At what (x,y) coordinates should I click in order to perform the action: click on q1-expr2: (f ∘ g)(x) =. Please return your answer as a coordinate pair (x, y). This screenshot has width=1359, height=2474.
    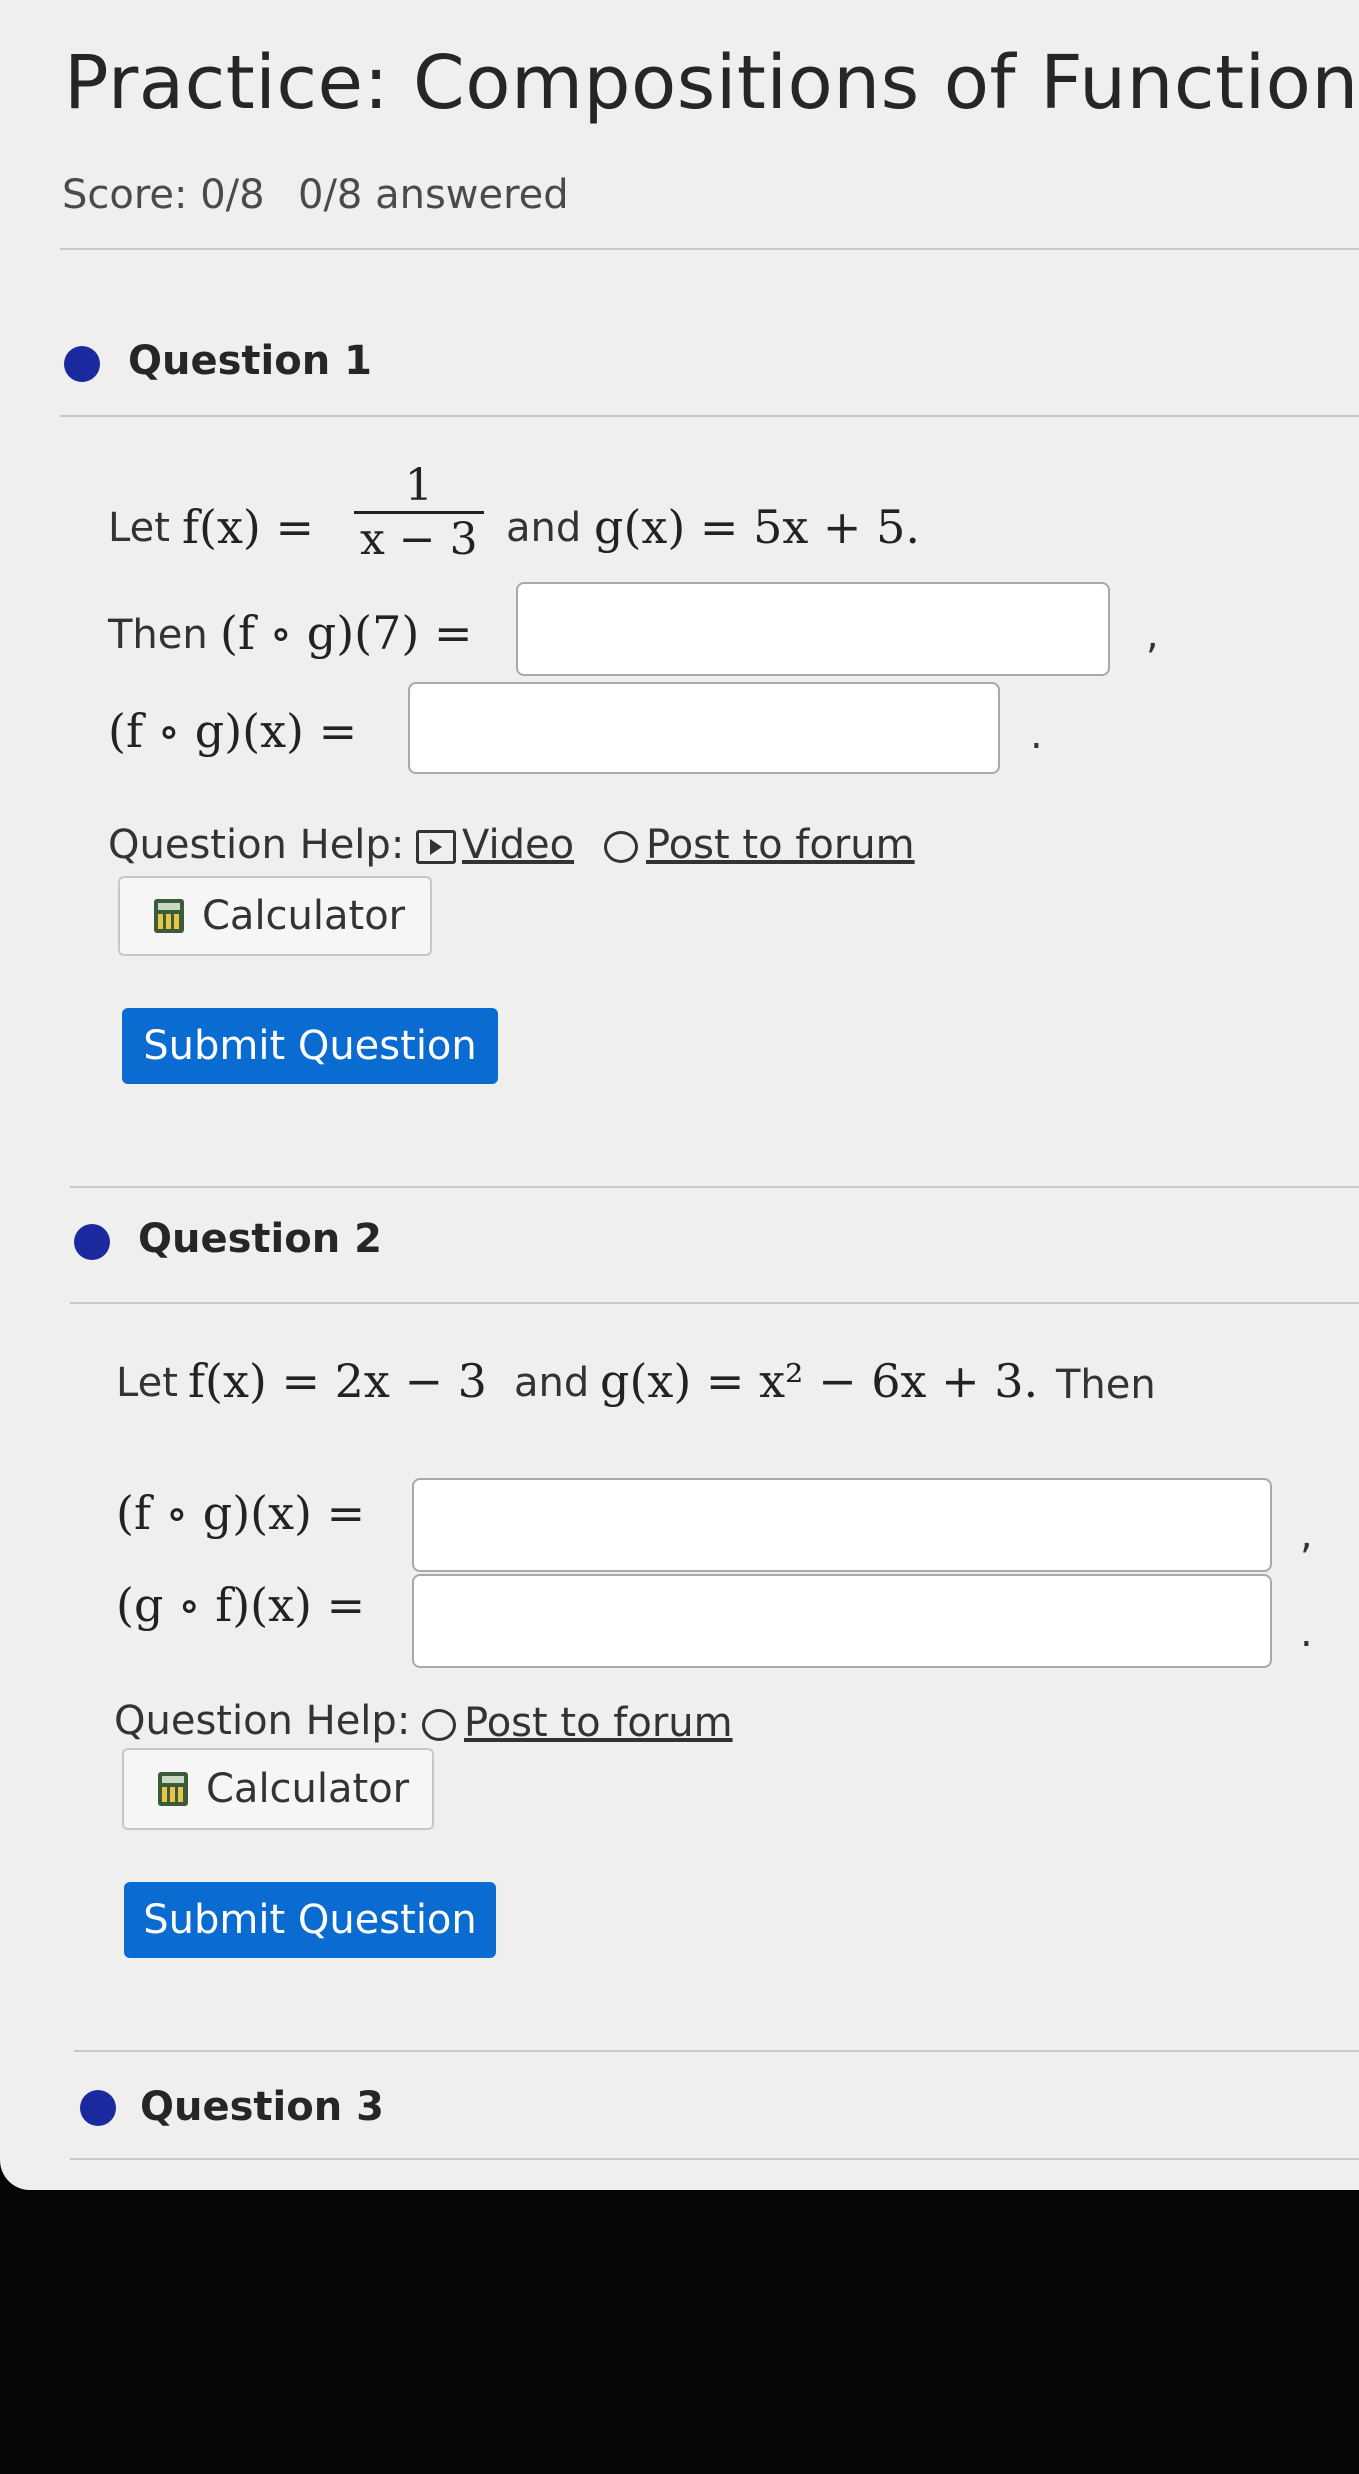
    Looking at the image, I should click on (233, 731).